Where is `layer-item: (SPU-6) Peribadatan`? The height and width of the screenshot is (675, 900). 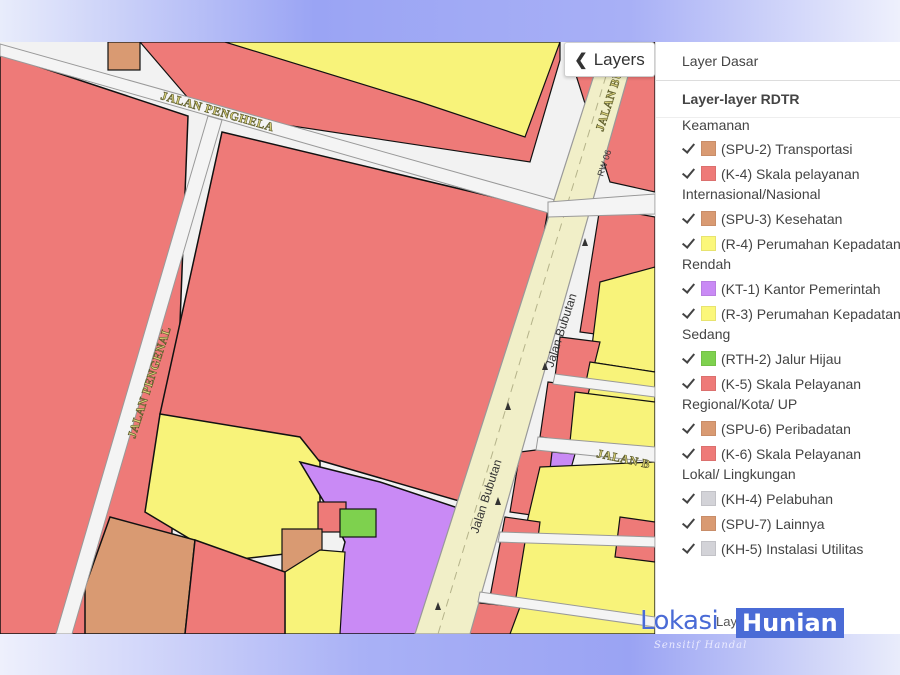 layer-item: (SPU-6) Peribadatan is located at coordinates (791, 429).